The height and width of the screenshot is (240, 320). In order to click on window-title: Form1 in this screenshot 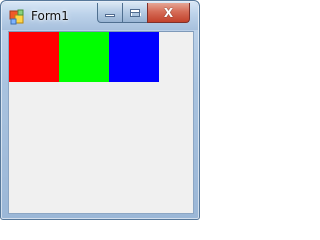, I will do `click(50, 16)`.